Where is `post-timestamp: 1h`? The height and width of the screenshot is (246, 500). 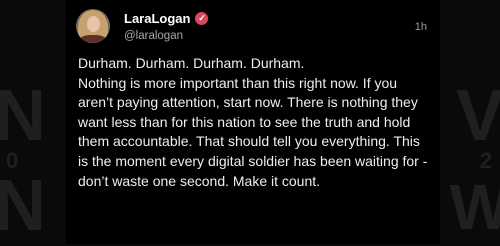 post-timestamp: 1h is located at coordinates (421, 27).